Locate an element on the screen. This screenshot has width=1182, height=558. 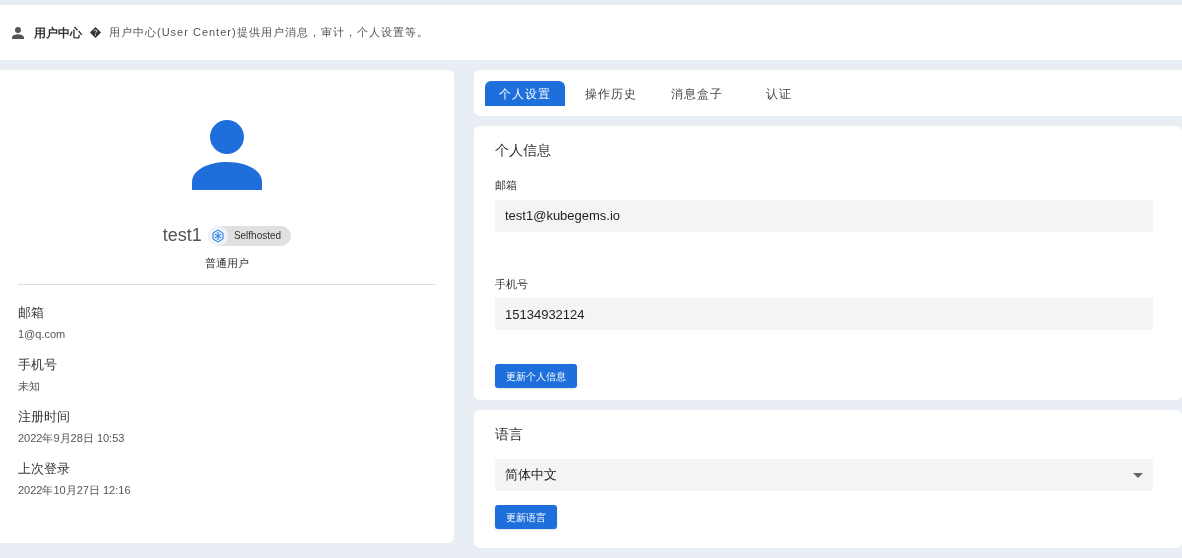
field-label: 注册时间 is located at coordinates (44, 416).